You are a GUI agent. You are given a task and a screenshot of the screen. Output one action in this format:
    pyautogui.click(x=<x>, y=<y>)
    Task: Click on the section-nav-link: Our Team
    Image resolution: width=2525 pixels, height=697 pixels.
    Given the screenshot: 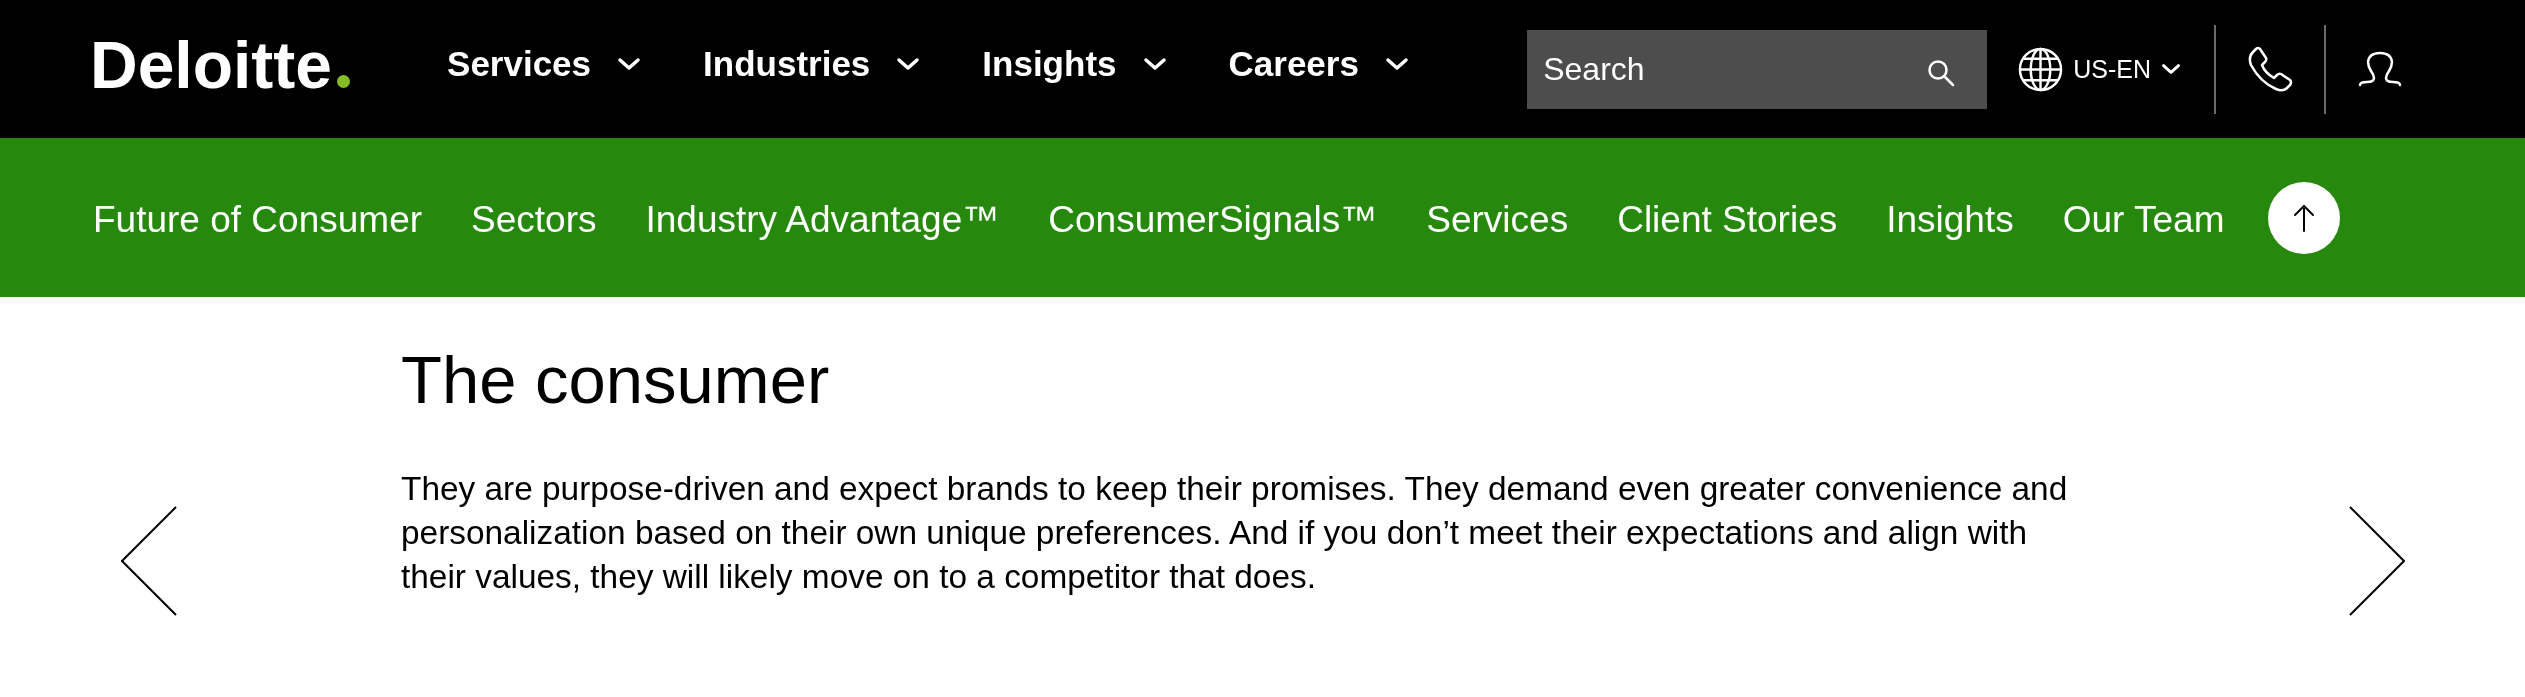 What is the action you would take?
    pyautogui.click(x=2143, y=220)
    